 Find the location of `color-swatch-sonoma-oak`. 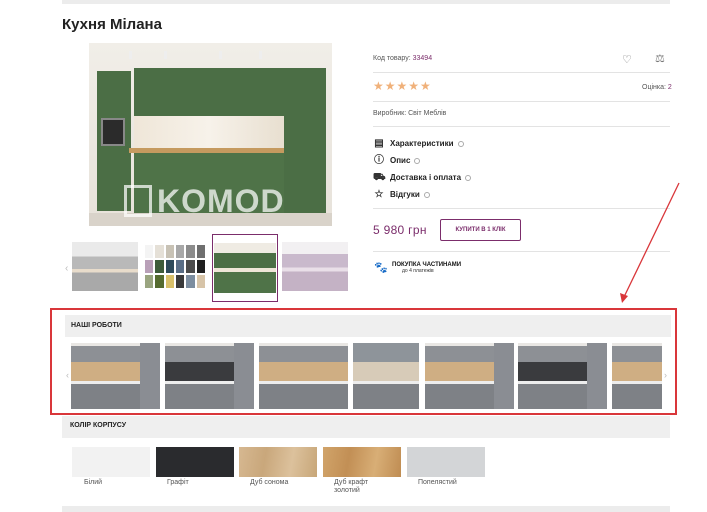

color-swatch-sonoma-oak is located at coordinates (278, 462).